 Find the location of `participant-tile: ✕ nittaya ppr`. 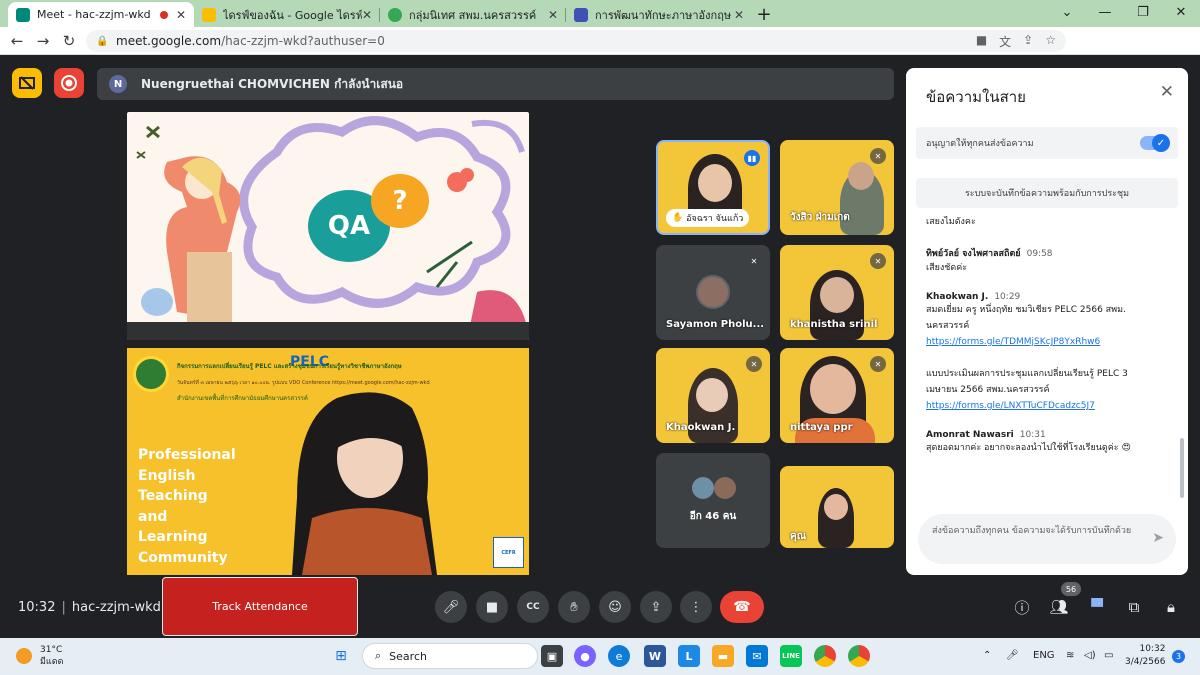

participant-tile: ✕ nittaya ppr is located at coordinates (837, 395).